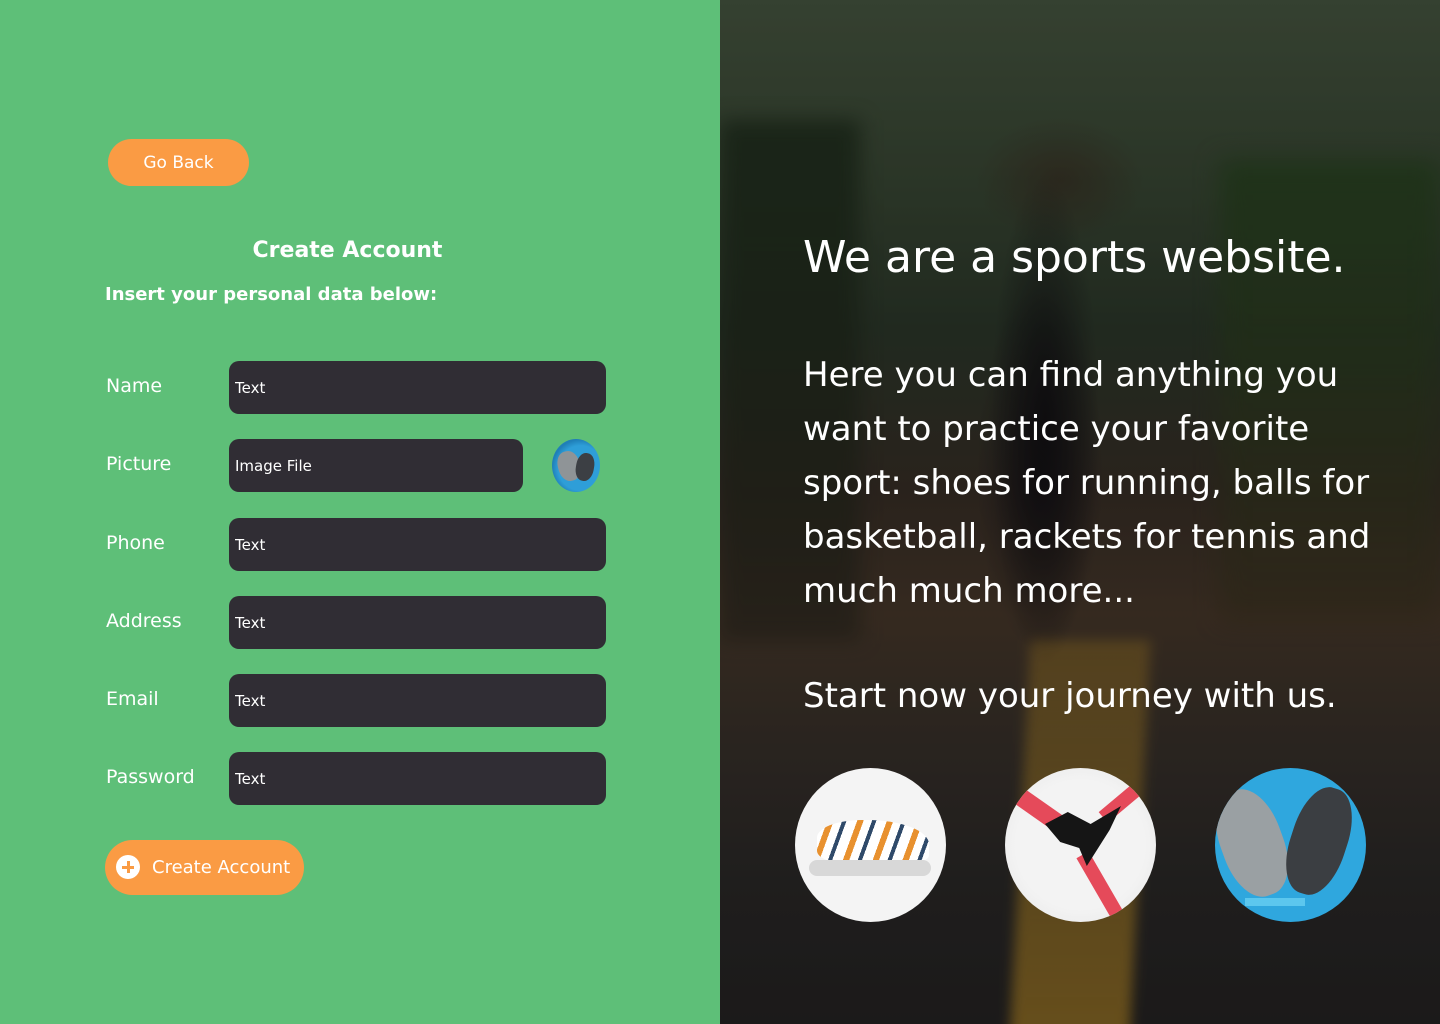 This screenshot has width=1440, height=1024. I want to click on go-back-button: Go Back, so click(178, 162).